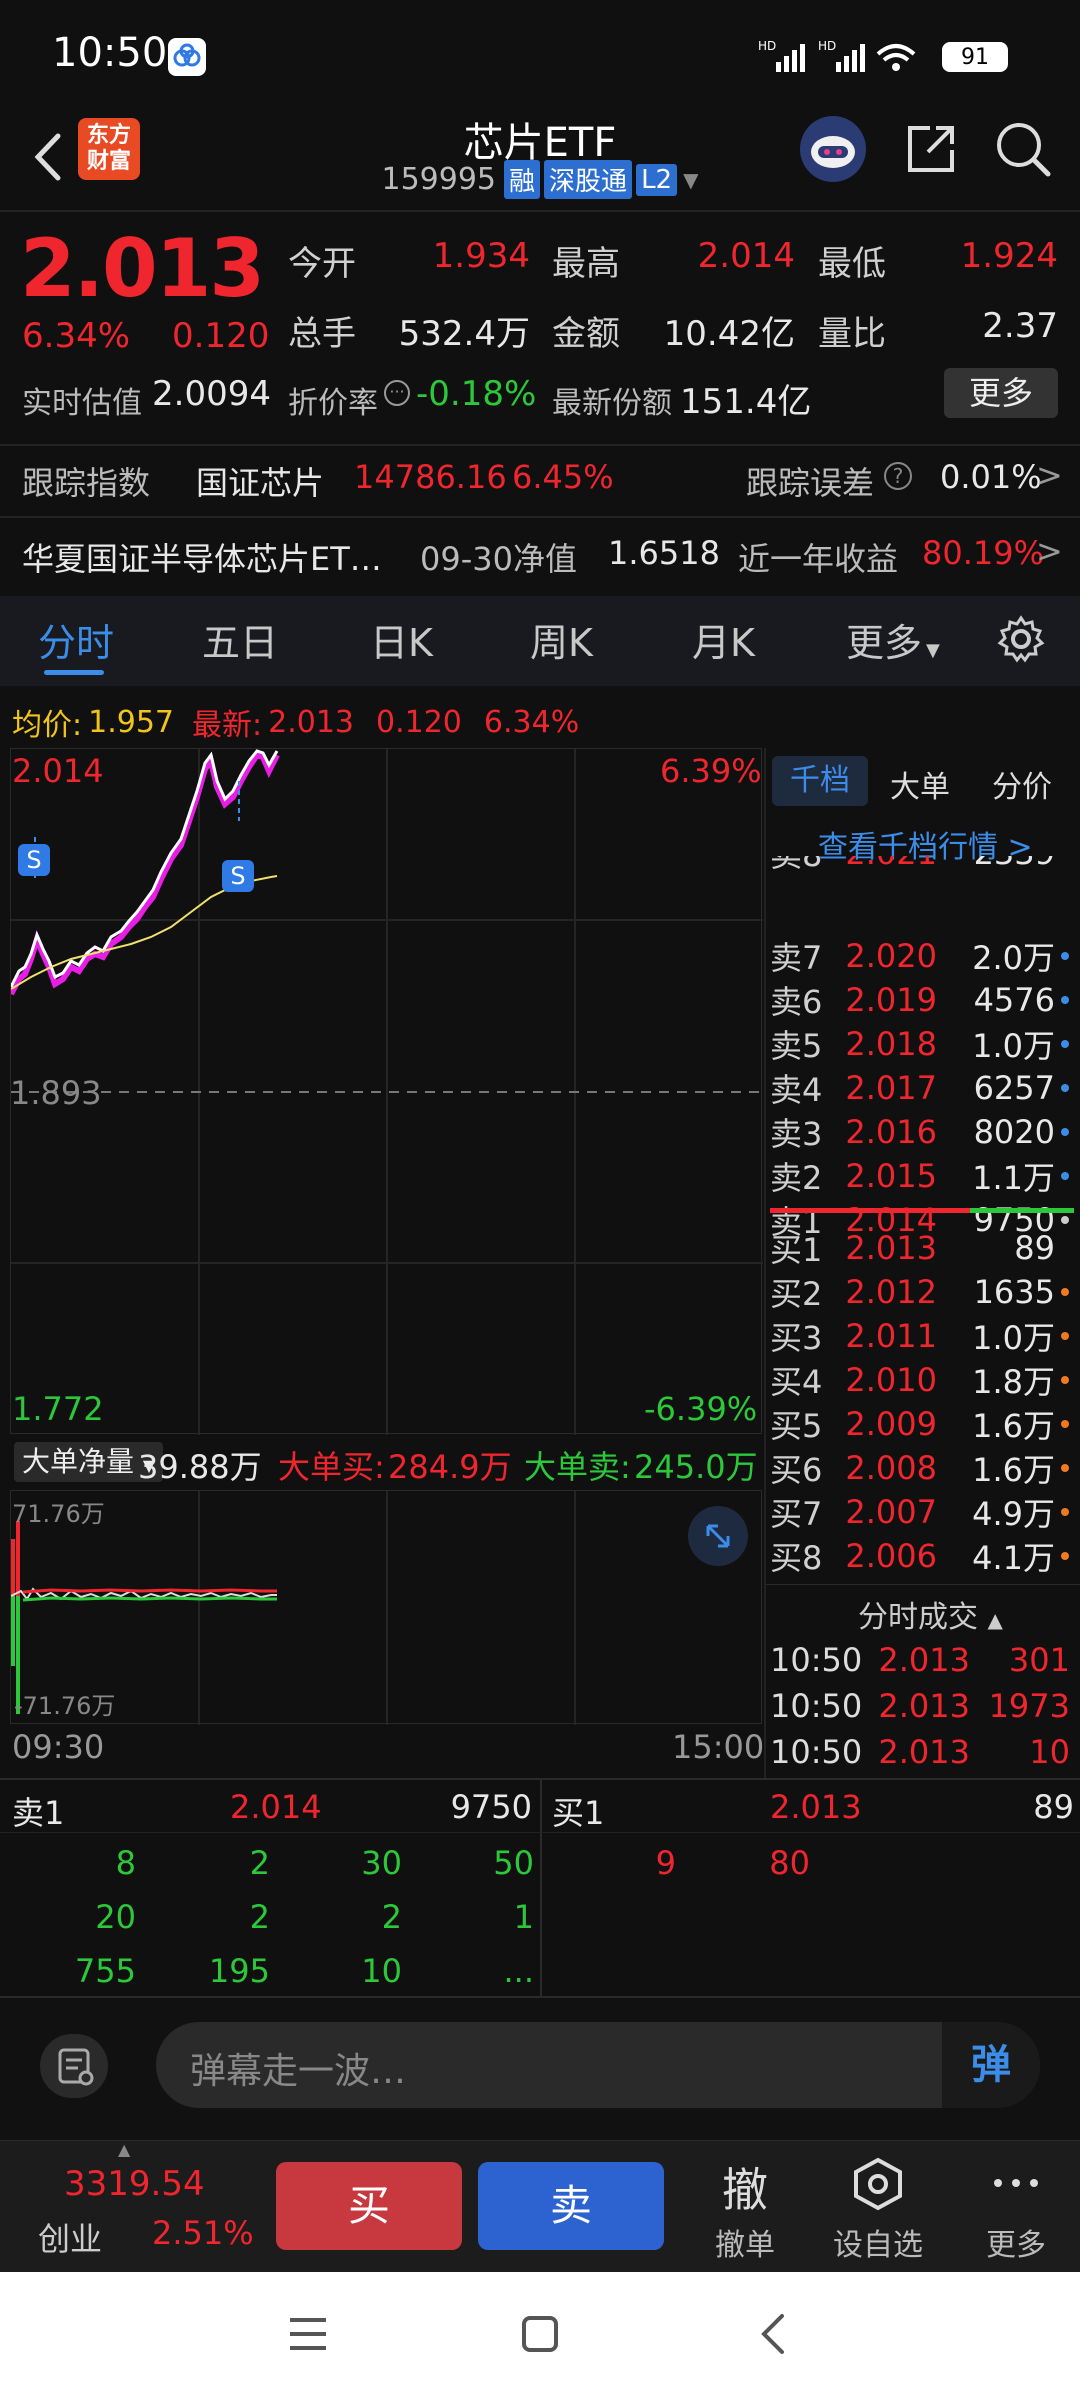 This screenshot has height=2400, width=1080. What do you see at coordinates (108, 161) in the screenshot?
I see `logo-text-bottom: 财富` at bounding box center [108, 161].